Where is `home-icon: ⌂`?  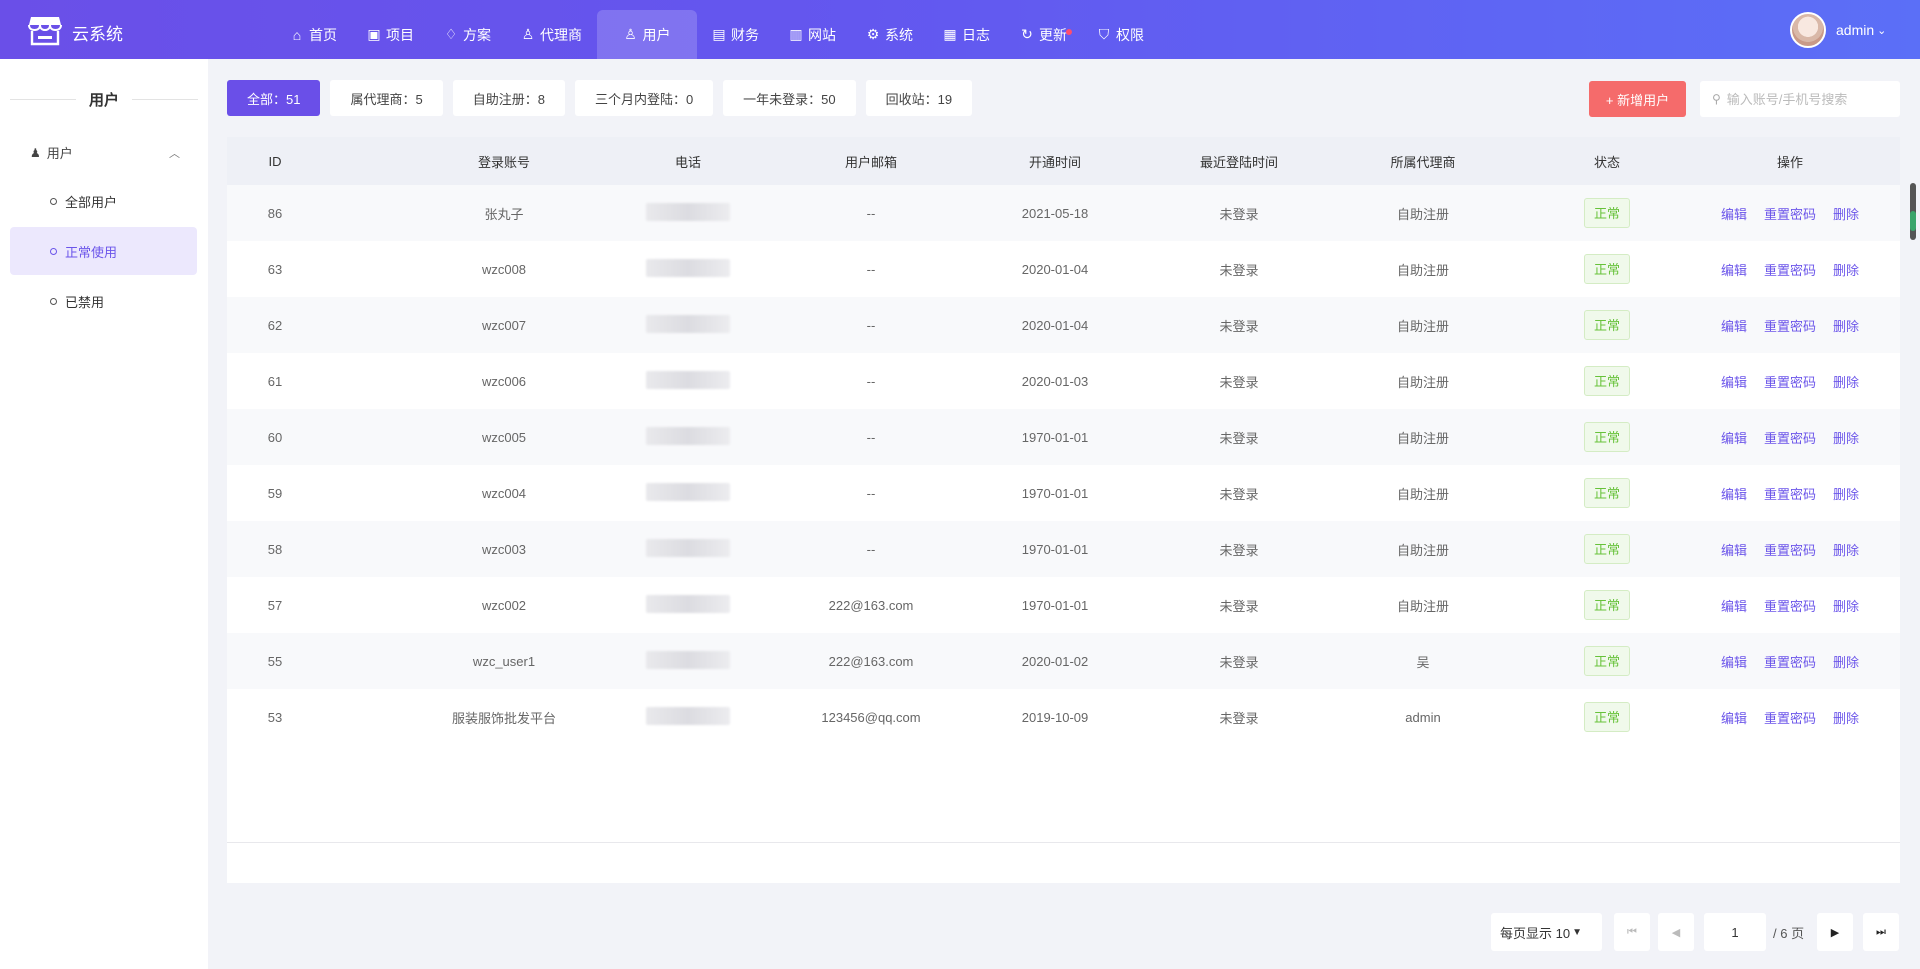 home-icon: ⌂ is located at coordinates (297, 34).